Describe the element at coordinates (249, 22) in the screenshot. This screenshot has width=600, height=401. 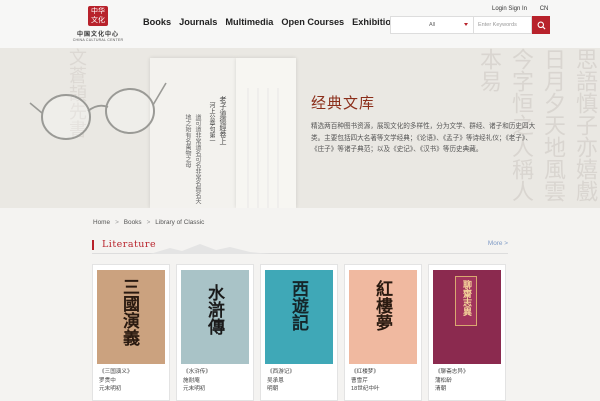
I see `nav-multimedia: Multimedia` at that location.